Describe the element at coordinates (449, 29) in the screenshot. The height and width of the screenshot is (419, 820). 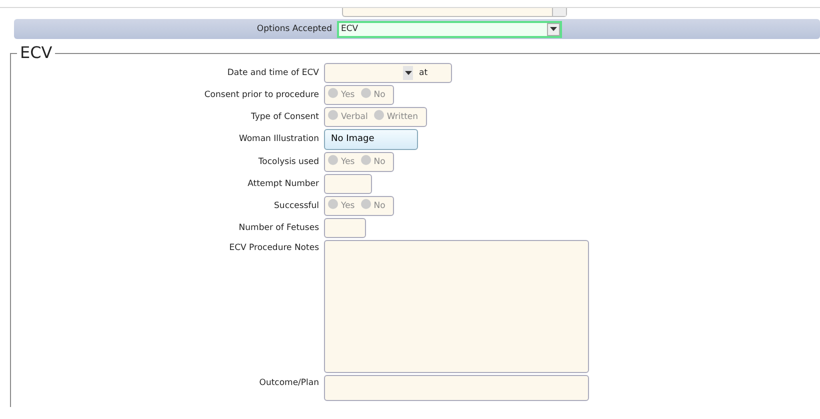
I see `options-dropdown: ECV` at that location.